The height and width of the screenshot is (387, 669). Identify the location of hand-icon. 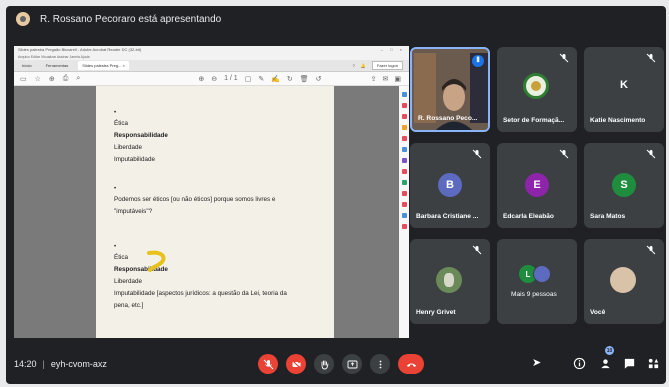
(324, 364).